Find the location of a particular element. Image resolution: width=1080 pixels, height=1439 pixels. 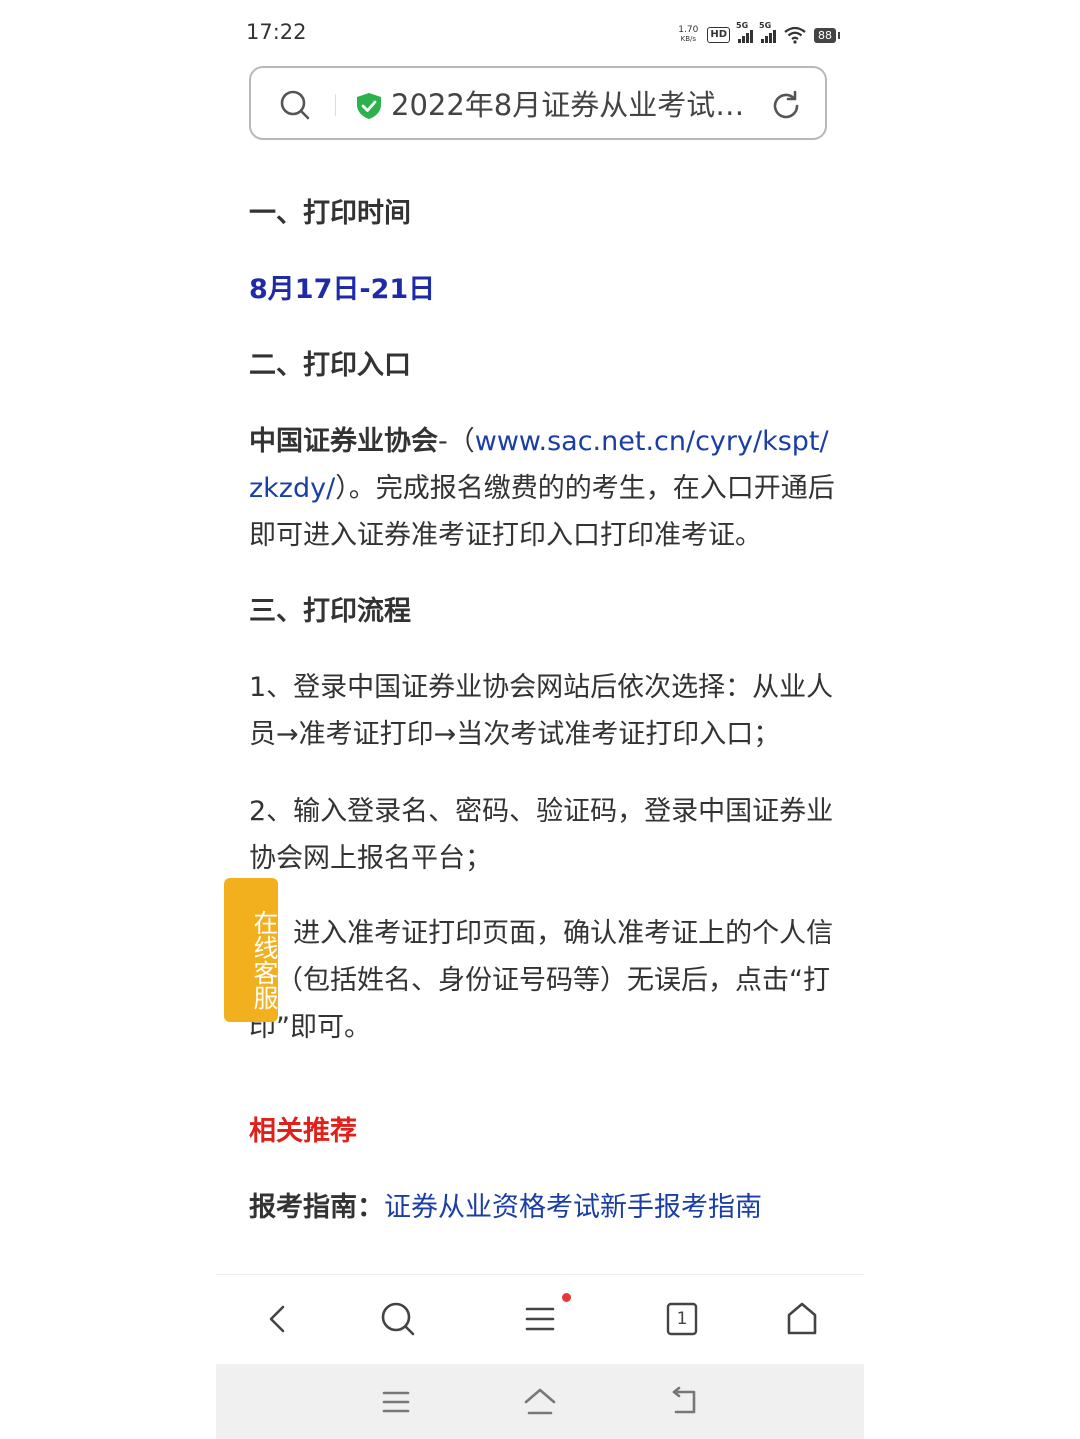

tab-count: 1 is located at coordinates (682, 1319).